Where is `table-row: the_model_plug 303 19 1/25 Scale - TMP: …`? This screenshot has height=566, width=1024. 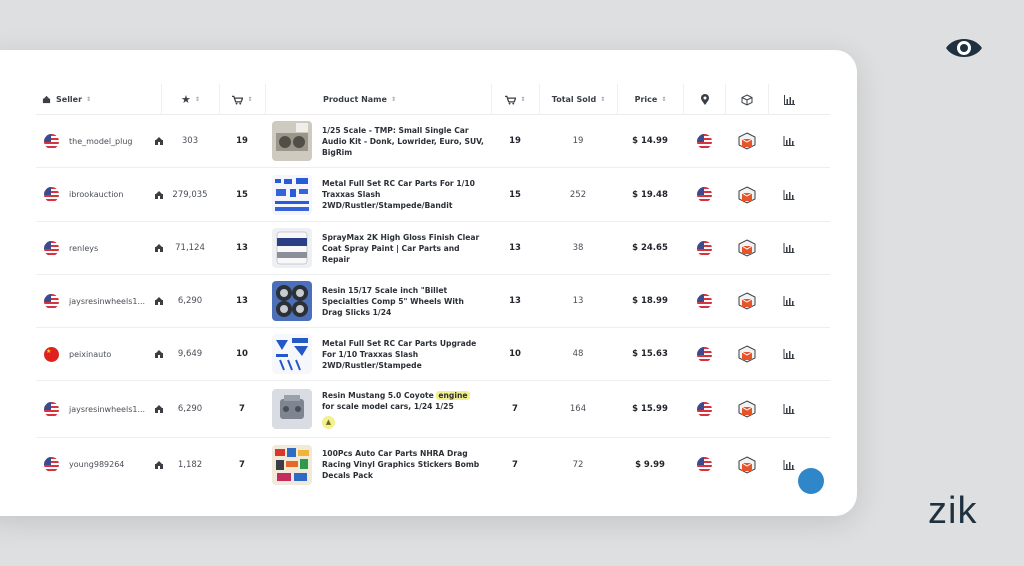 table-row: the_model_plug 303 19 1/25 Scale - TMP: … is located at coordinates (433, 141).